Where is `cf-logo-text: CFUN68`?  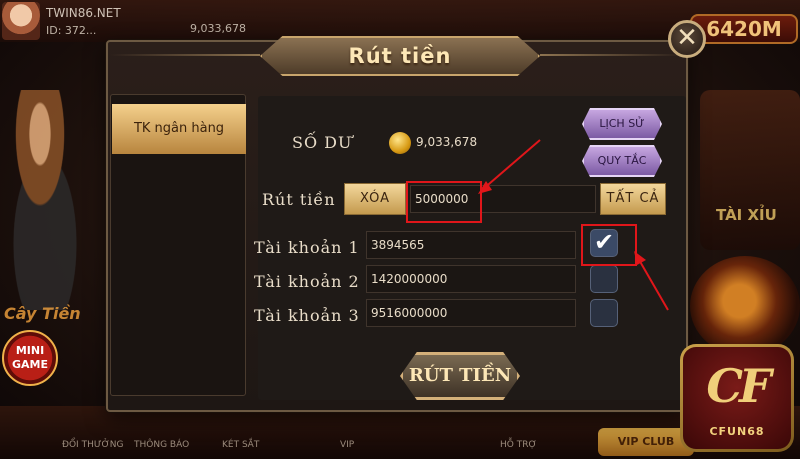 cf-logo-text: CFUN68 is located at coordinates (737, 431).